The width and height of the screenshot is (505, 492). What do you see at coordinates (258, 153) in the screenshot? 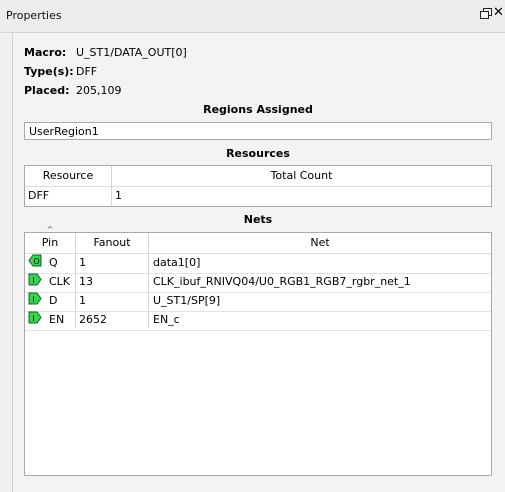
I see `resources-title: Resources` at bounding box center [258, 153].